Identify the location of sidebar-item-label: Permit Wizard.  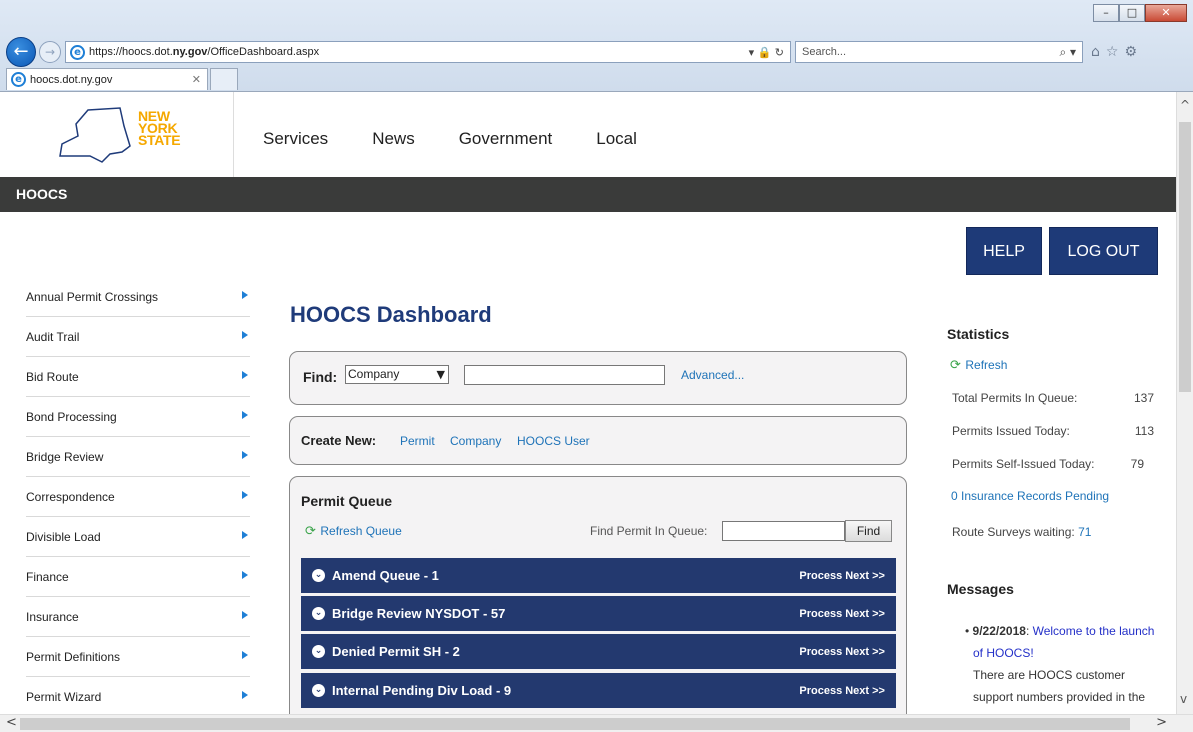
(64, 696).